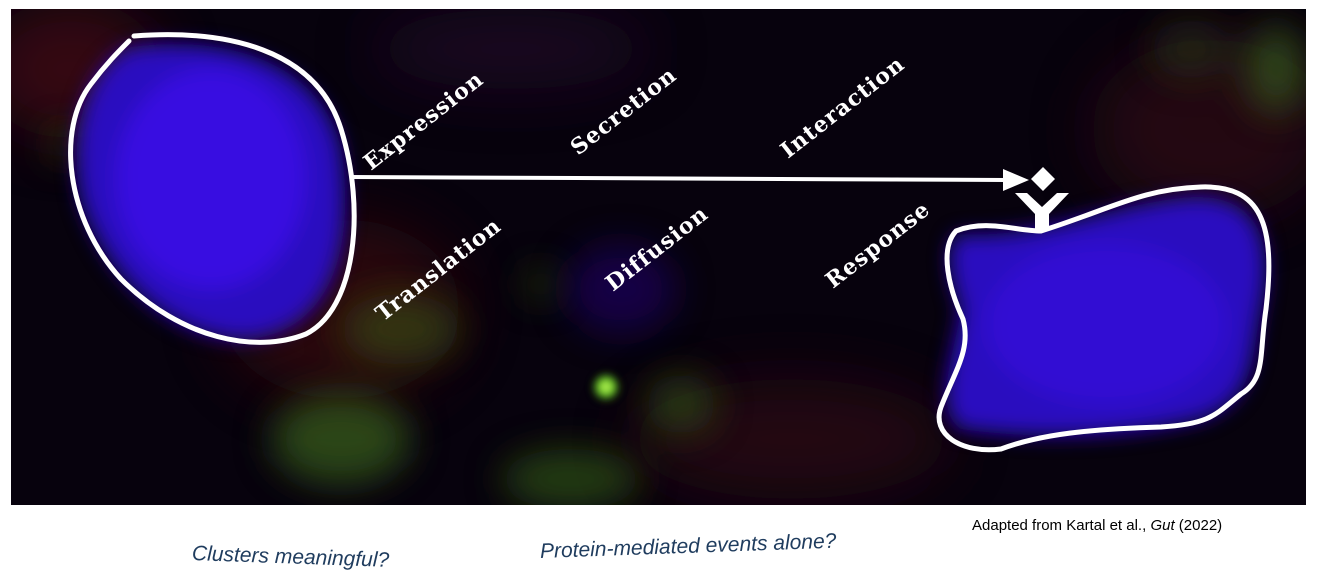 This screenshot has height=584, width=1322. What do you see at coordinates (290, 557) in the screenshot?
I see `question-clusters: Clusters meaningful?` at bounding box center [290, 557].